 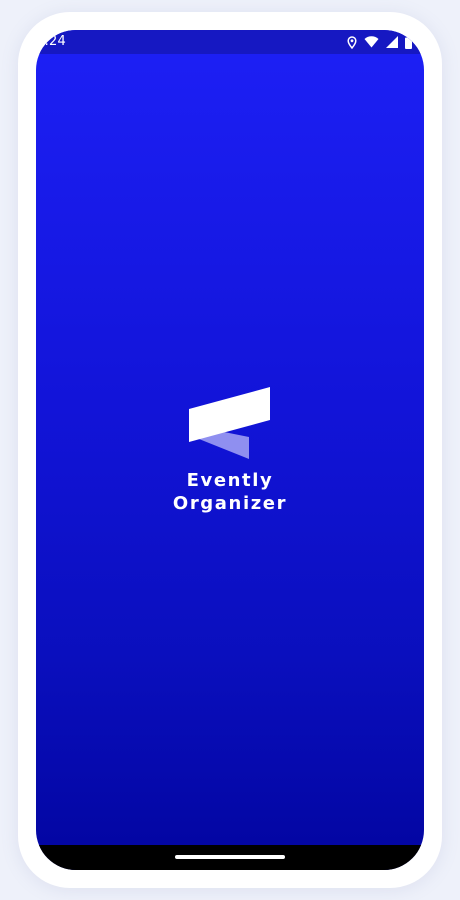 I want to click on app-name-line1: Evently, so click(x=230, y=480).